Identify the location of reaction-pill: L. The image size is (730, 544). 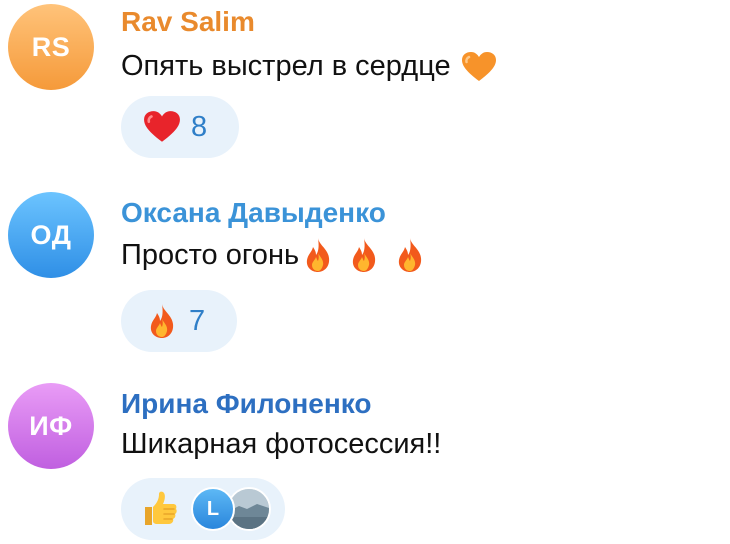
(203, 509).